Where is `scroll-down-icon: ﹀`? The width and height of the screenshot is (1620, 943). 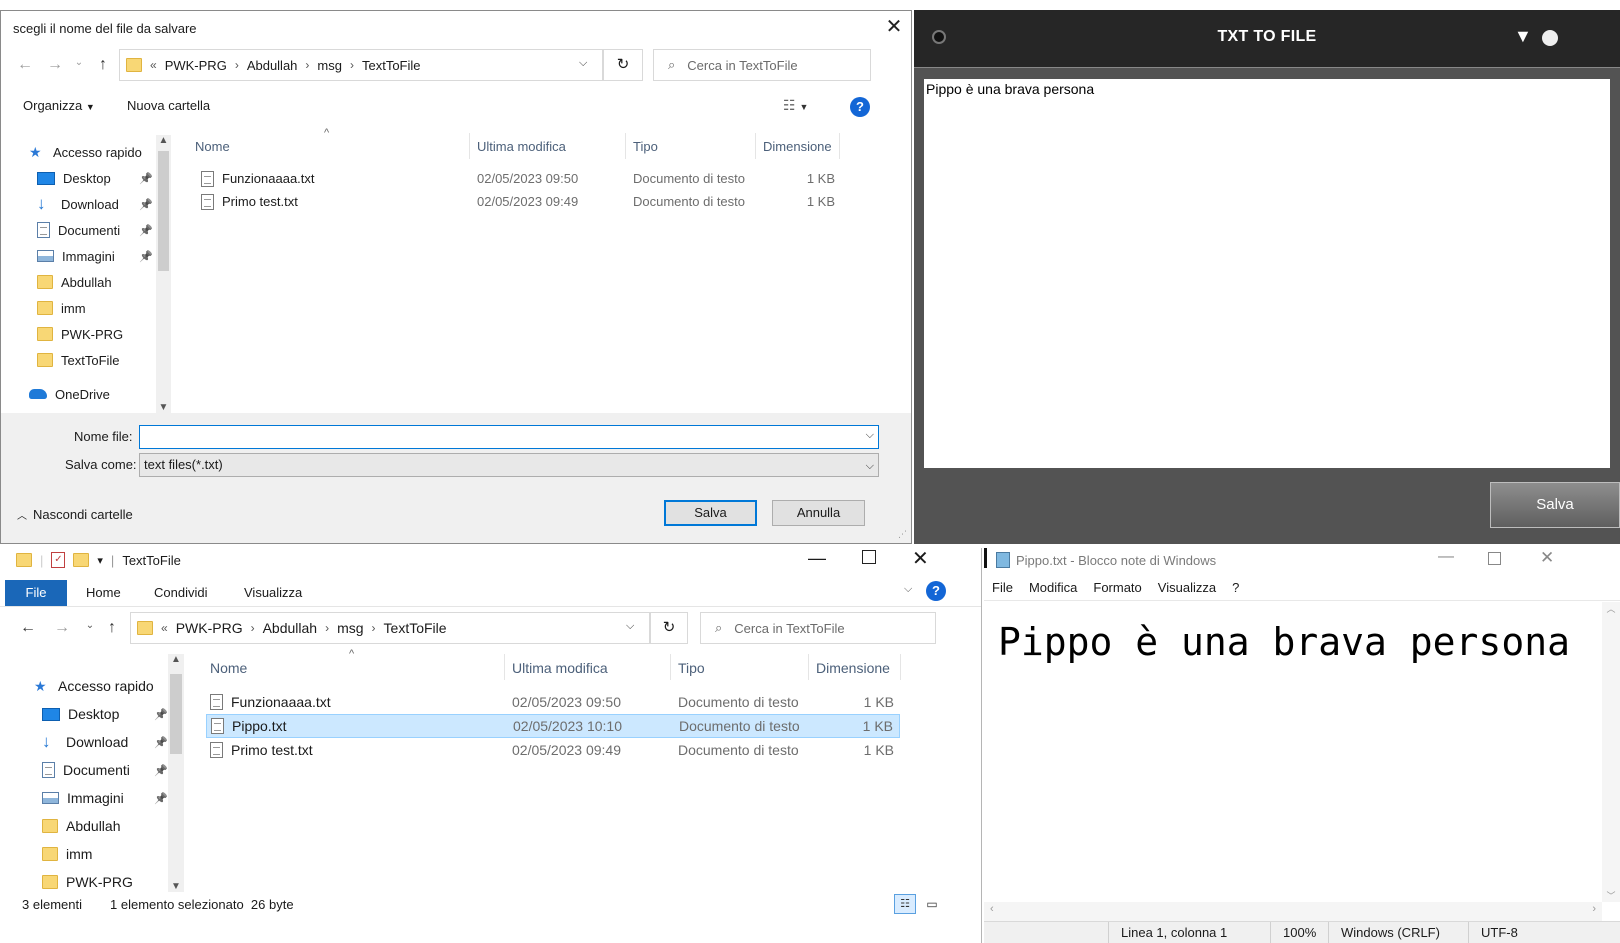
scroll-down-icon: ﹀ is located at coordinates (1611, 895).